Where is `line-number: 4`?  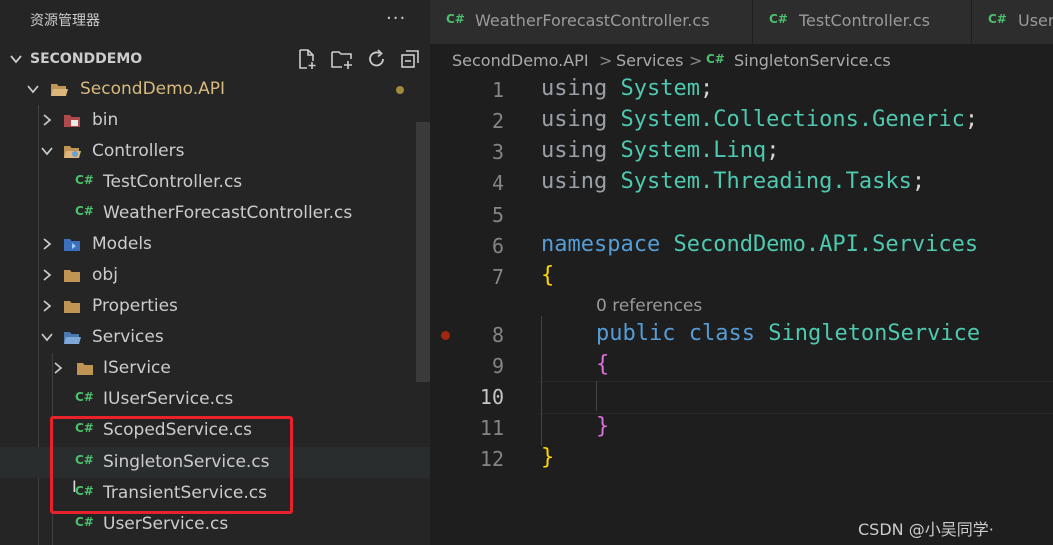 line-number: 4 is located at coordinates (497, 183).